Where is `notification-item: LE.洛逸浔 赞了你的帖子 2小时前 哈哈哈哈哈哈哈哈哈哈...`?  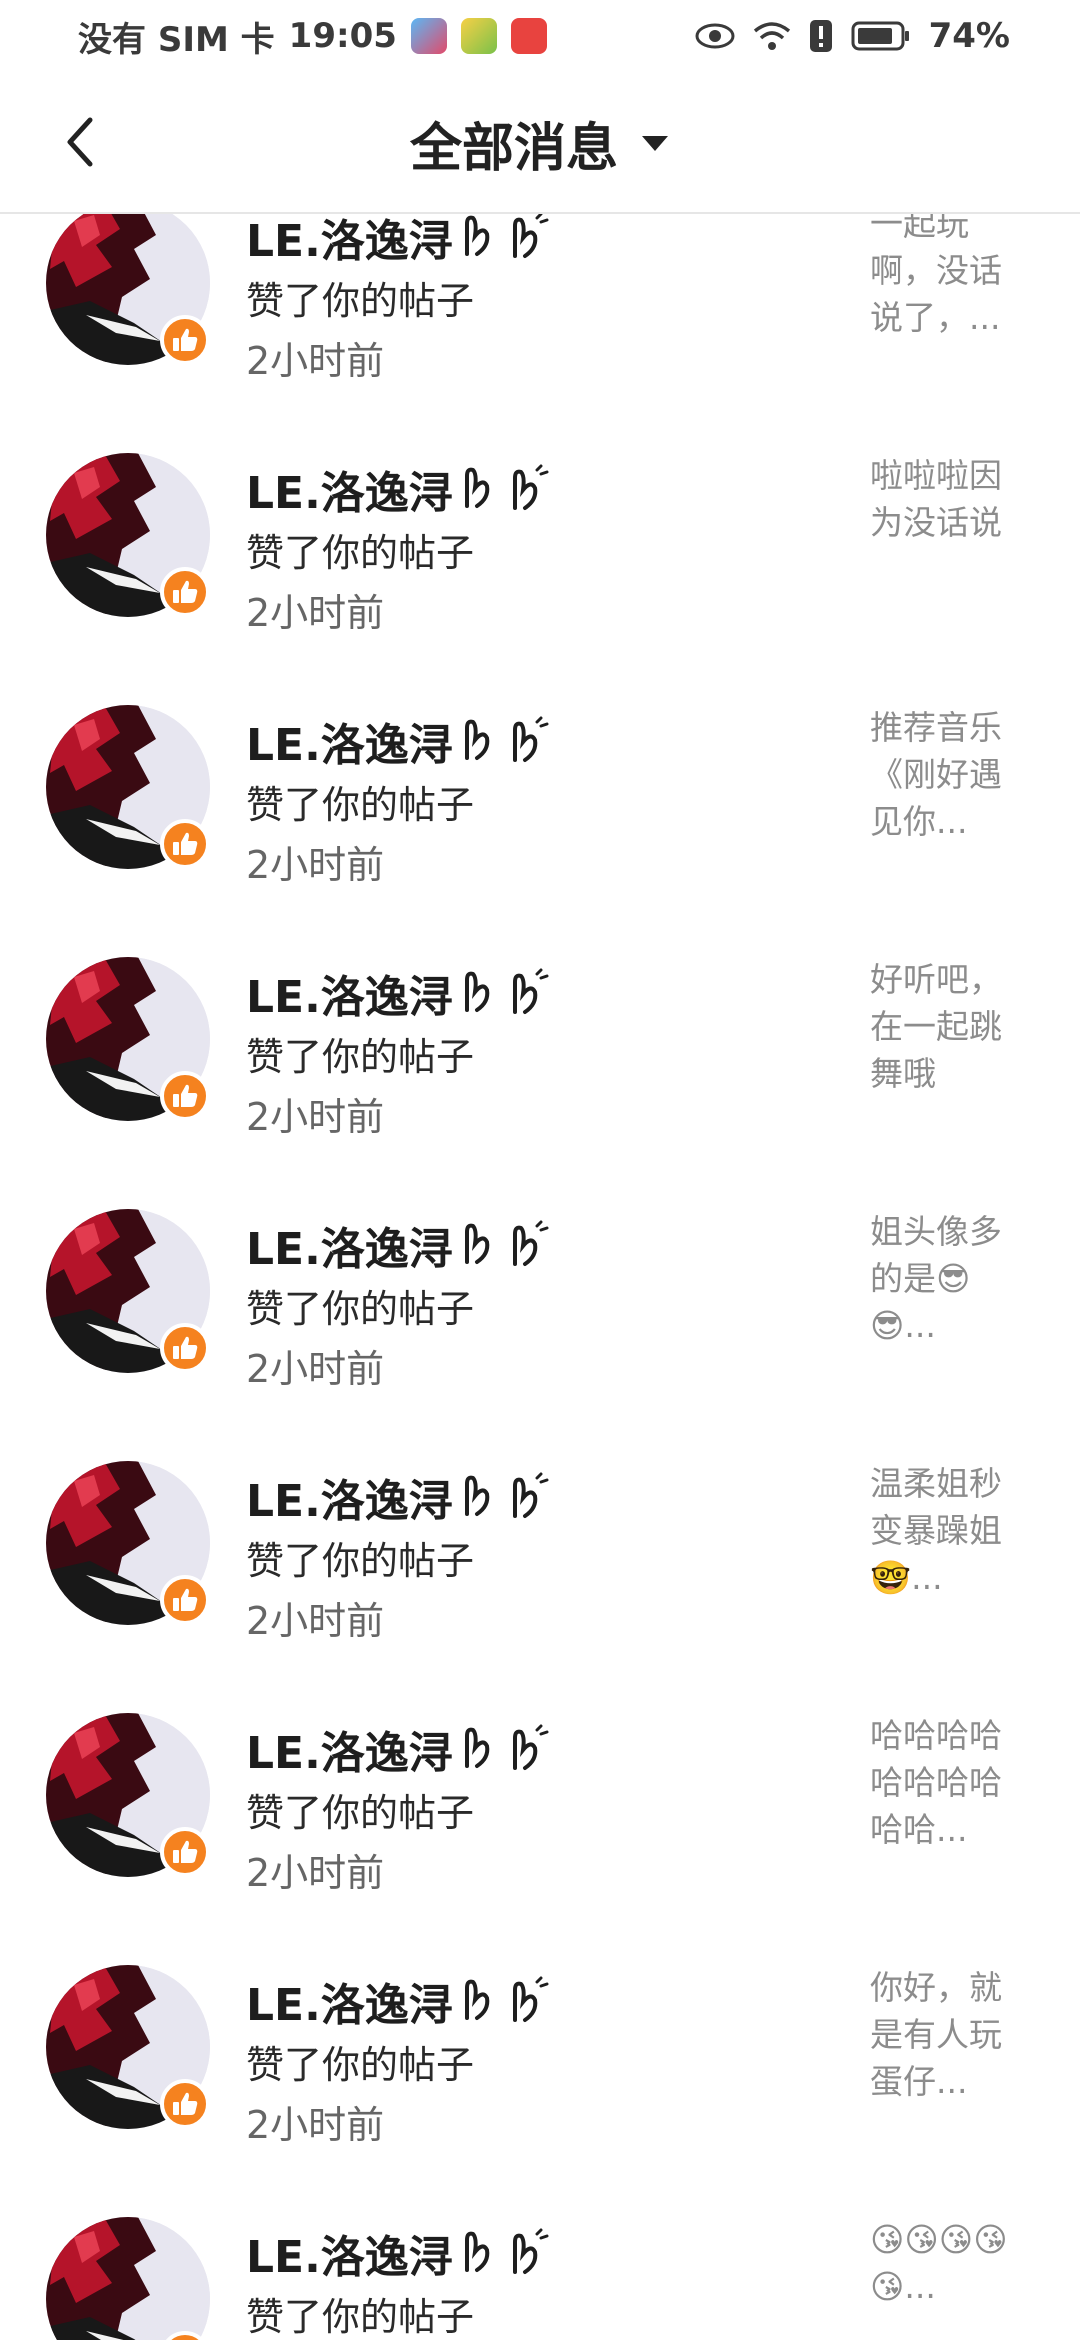
notification-item: LE.洛逸浔 赞了你的帖子 2小时前 哈哈哈哈哈哈哈哈哈哈... is located at coordinates (540, 1788).